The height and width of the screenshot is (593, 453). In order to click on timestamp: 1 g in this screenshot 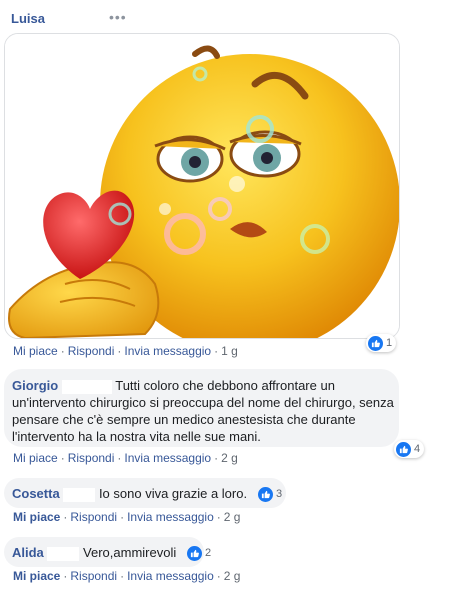, I will do `click(229, 351)`.